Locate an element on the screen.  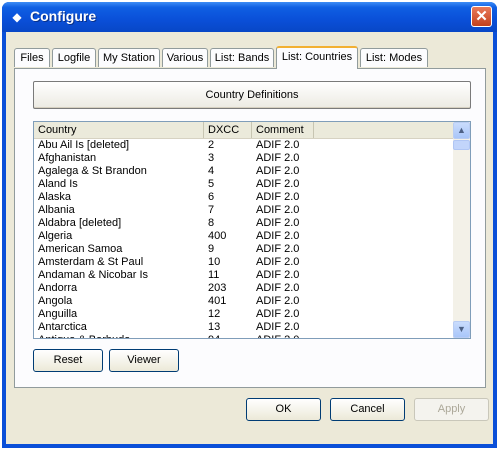
tab-list-bands: List: Bands is located at coordinates (242, 57).